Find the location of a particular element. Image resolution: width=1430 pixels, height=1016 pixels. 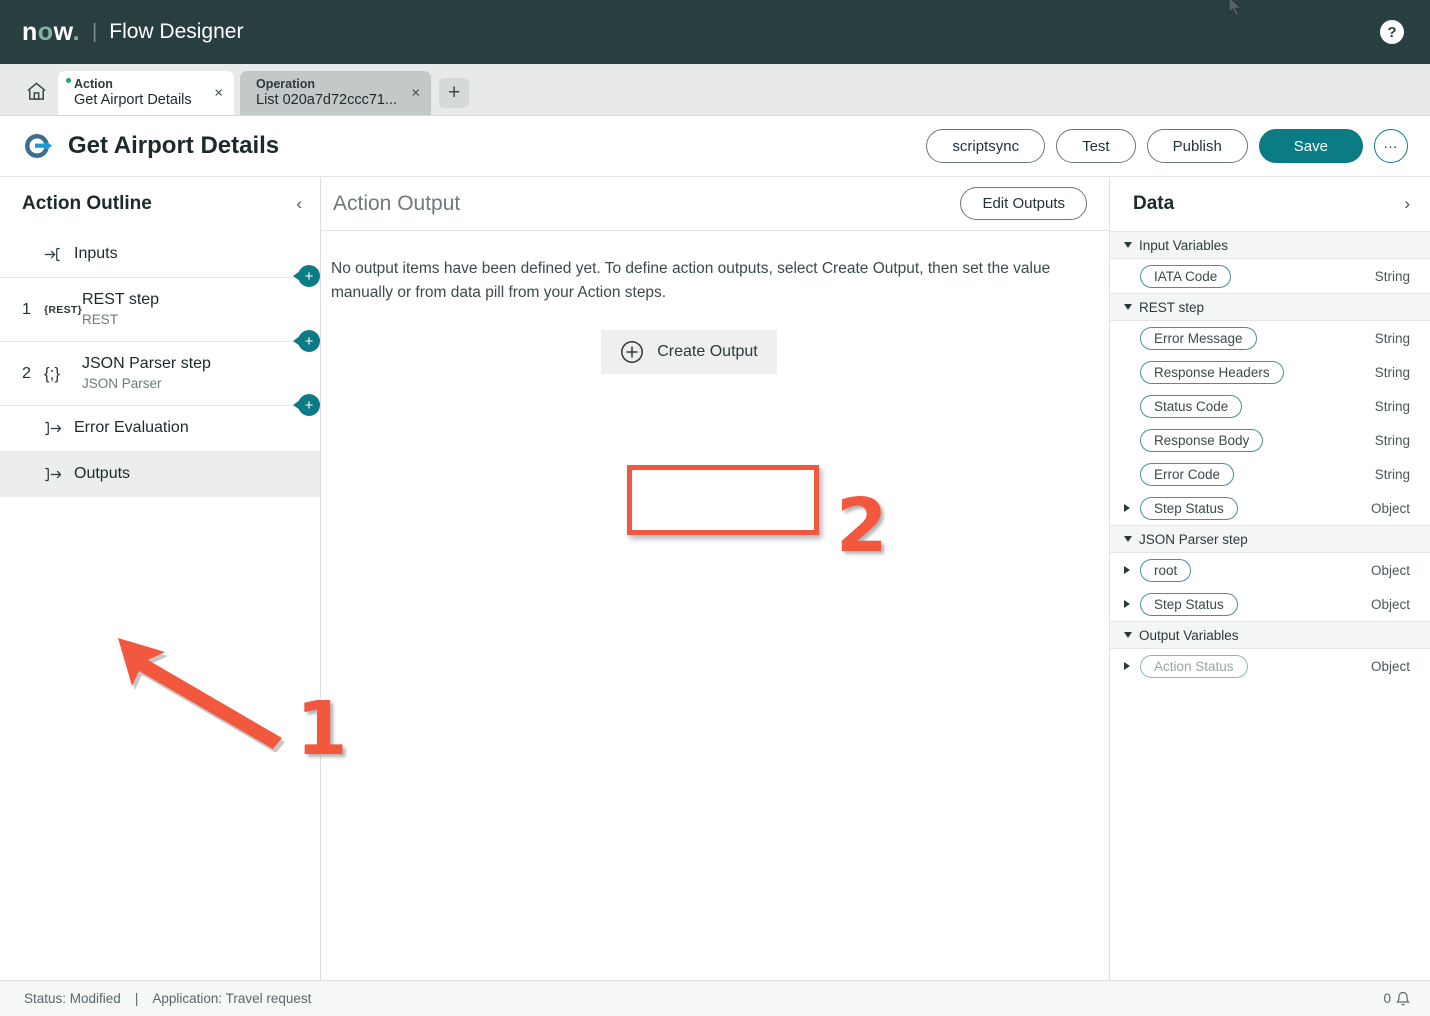

sidebar-item-sublabel: JSON Parser is located at coordinates (122, 384).